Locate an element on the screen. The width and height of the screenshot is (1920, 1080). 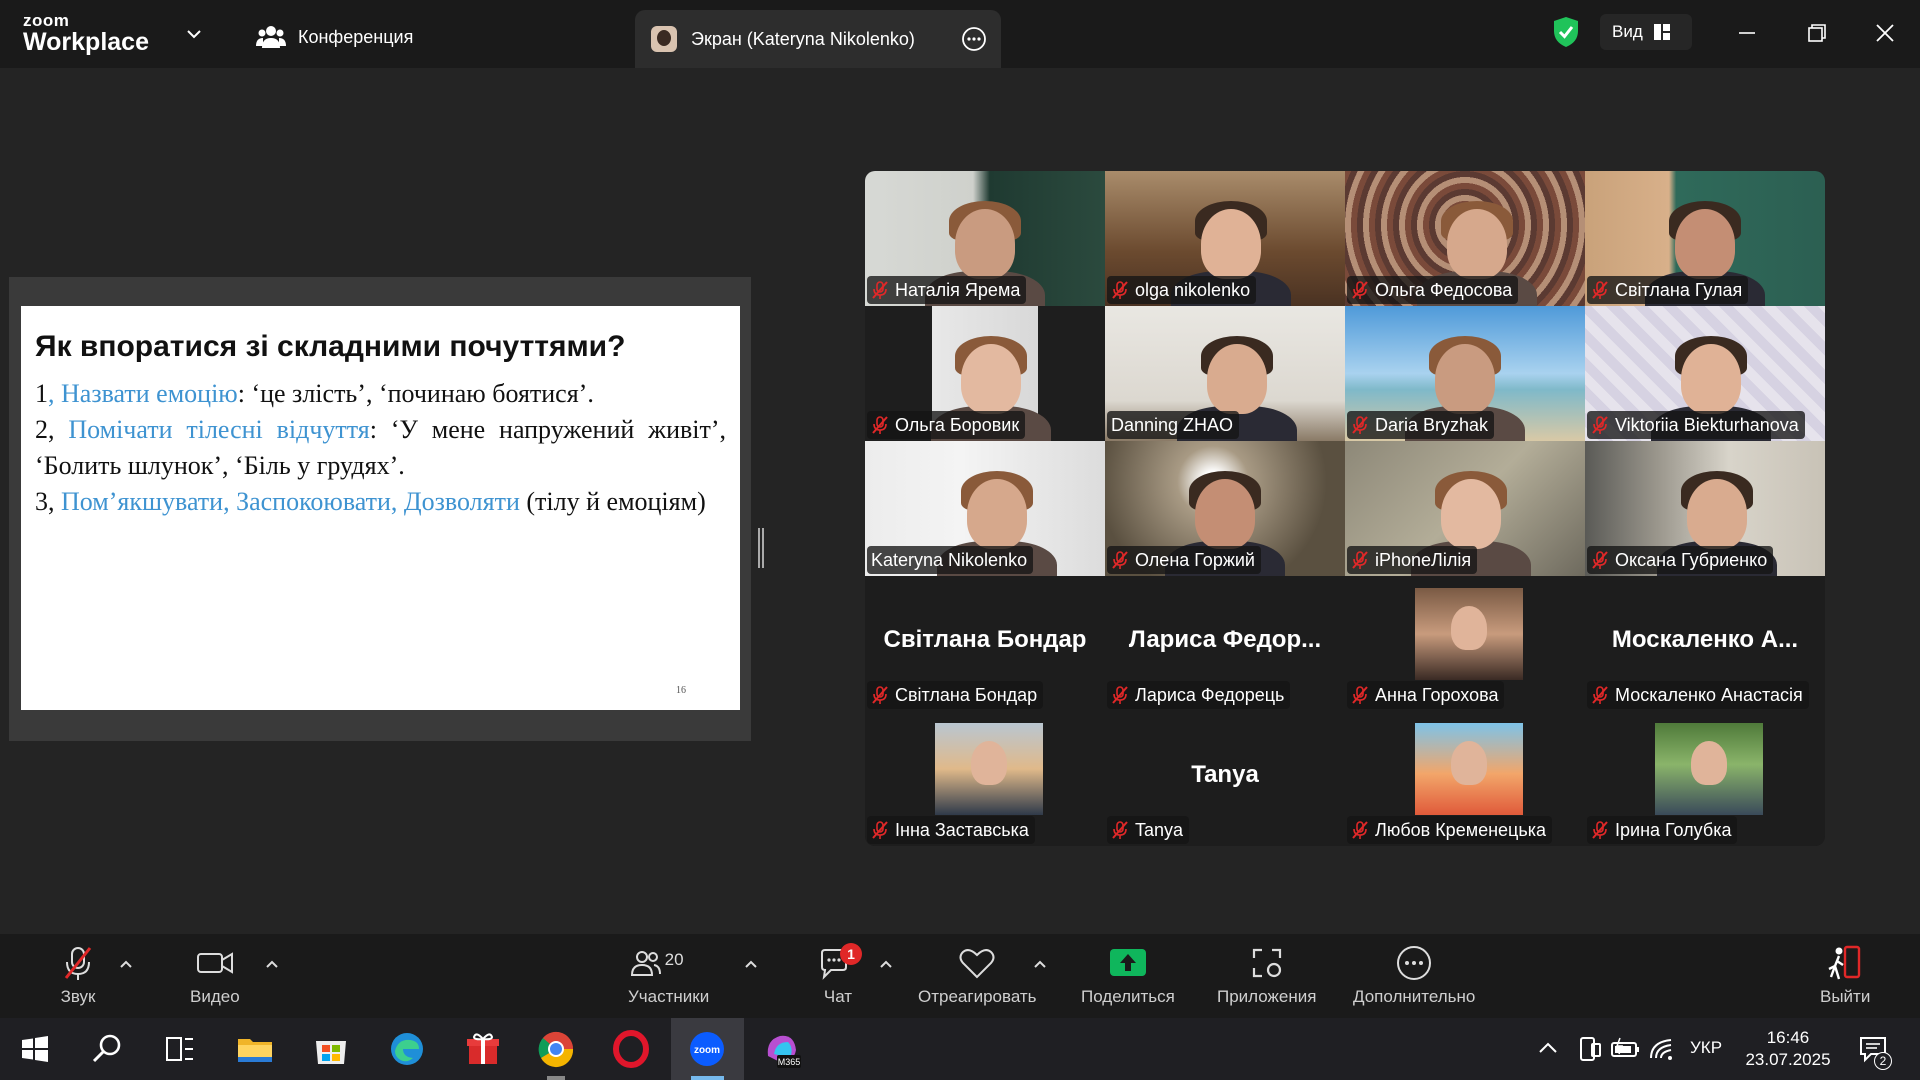
chat-button: 1 Чат is located at coordinates (840, 976).